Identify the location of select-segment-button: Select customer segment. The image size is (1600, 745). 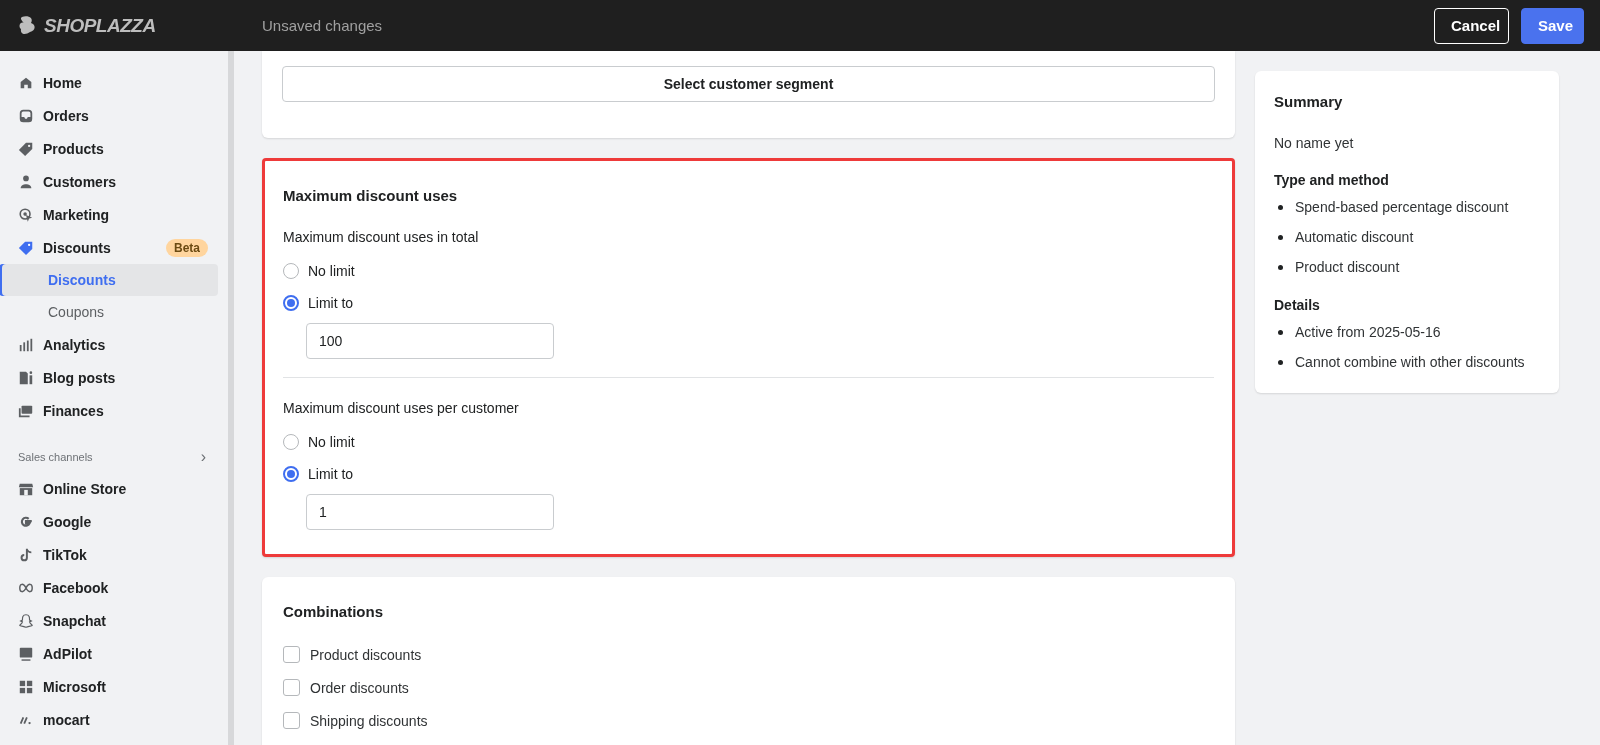
(748, 84).